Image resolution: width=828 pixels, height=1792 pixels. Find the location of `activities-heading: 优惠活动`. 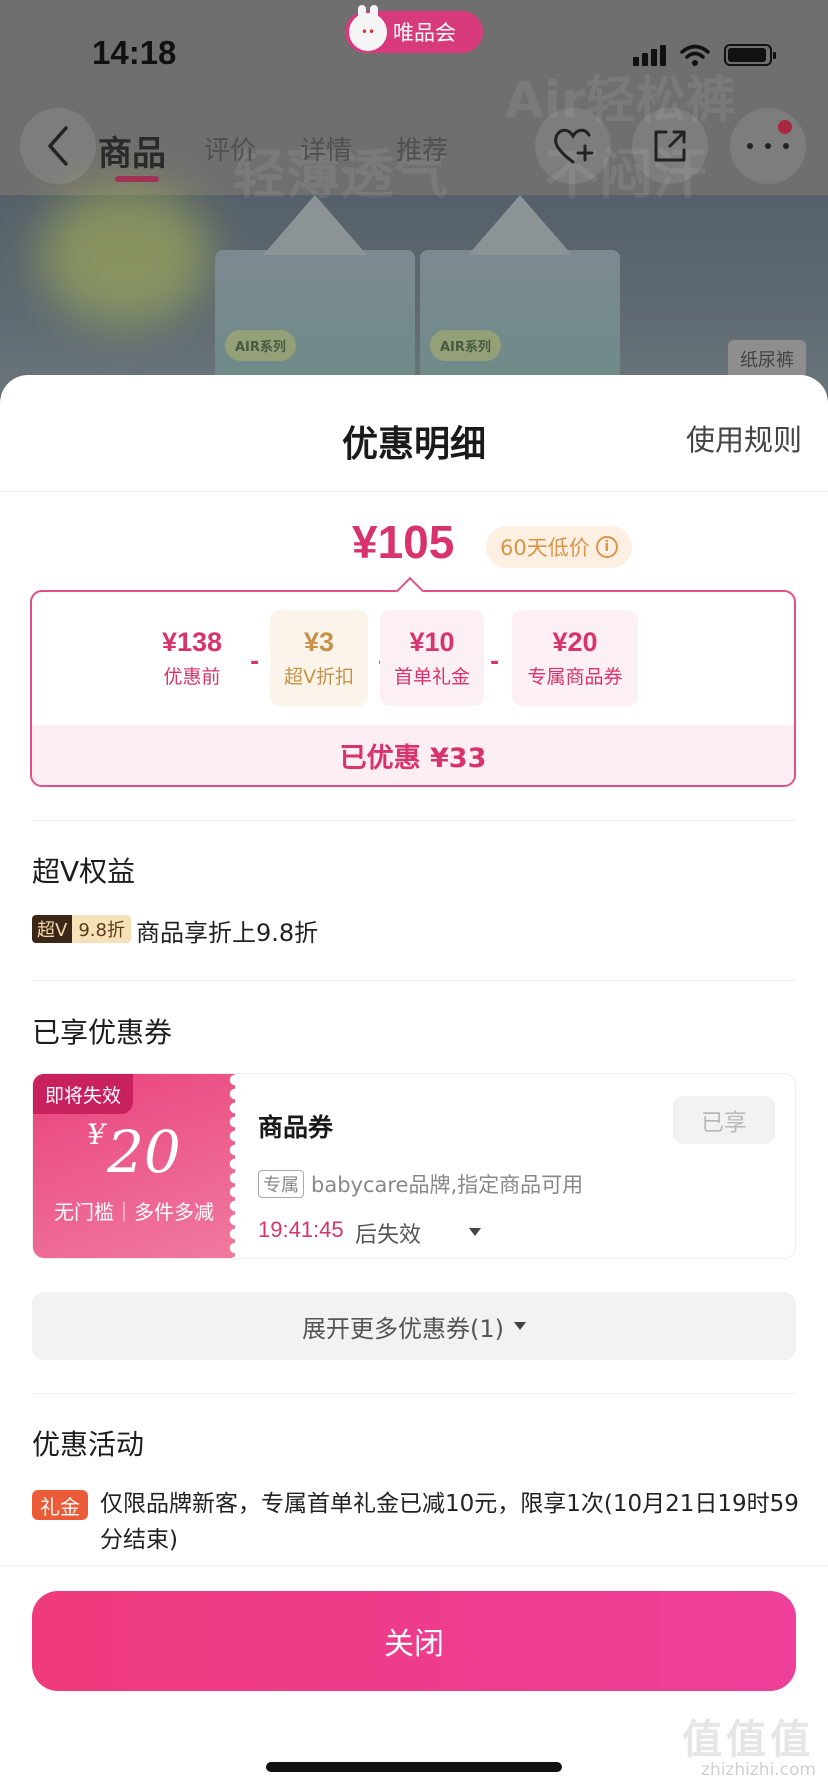

activities-heading: 优惠活动 is located at coordinates (88, 1444).